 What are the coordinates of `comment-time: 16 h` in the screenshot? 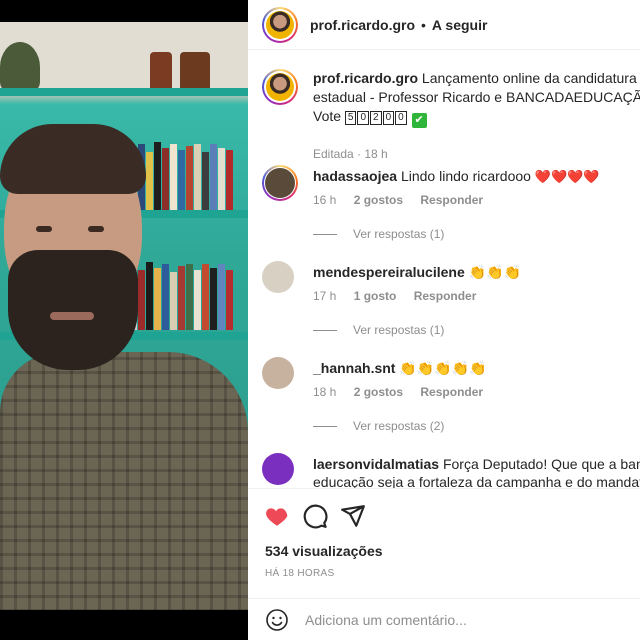 It's located at (325, 200).